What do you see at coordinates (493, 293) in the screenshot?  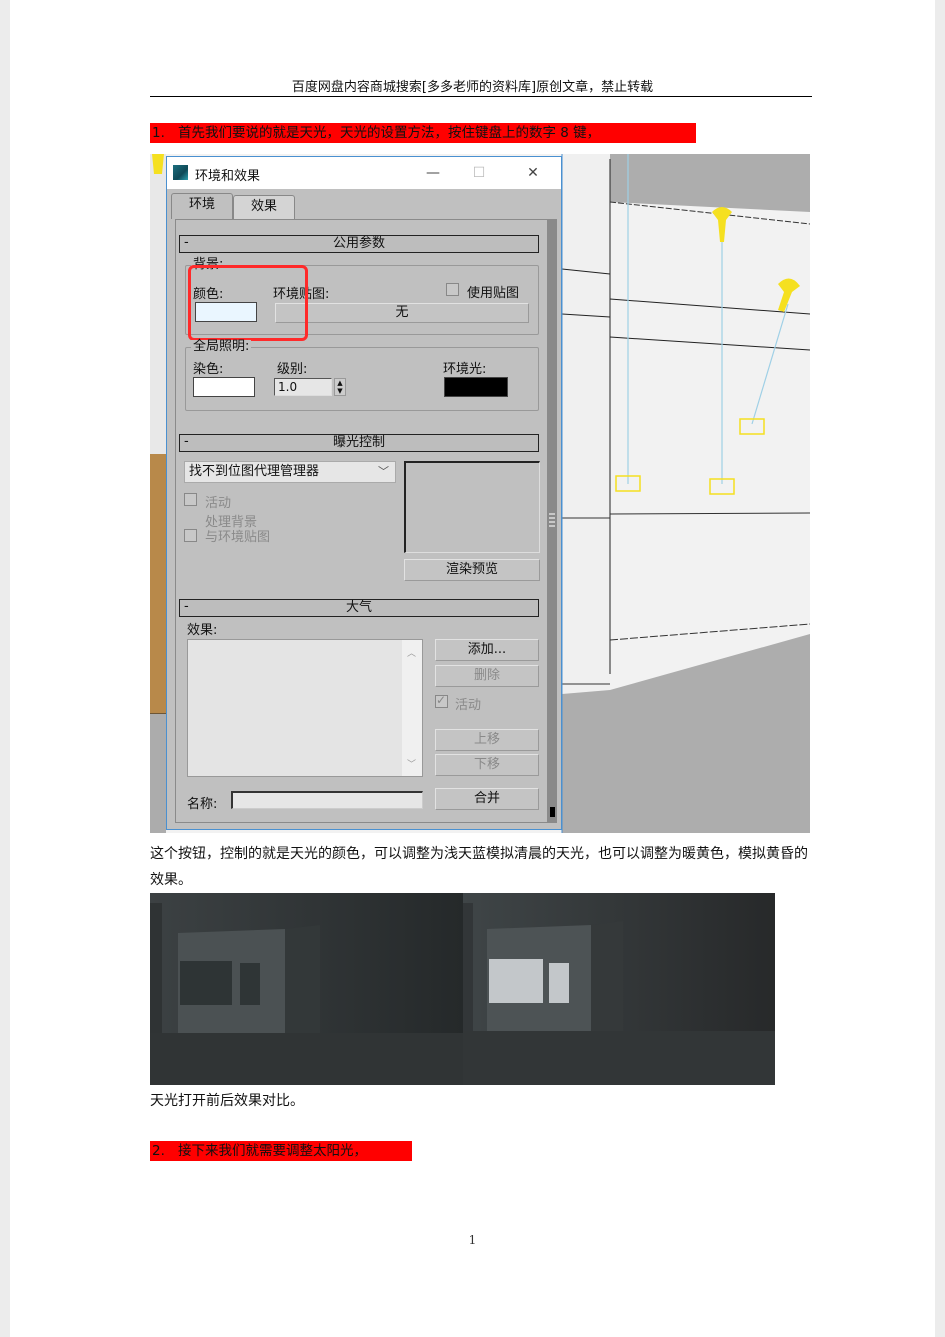 I see `use-map-label: 使用贴图` at bounding box center [493, 293].